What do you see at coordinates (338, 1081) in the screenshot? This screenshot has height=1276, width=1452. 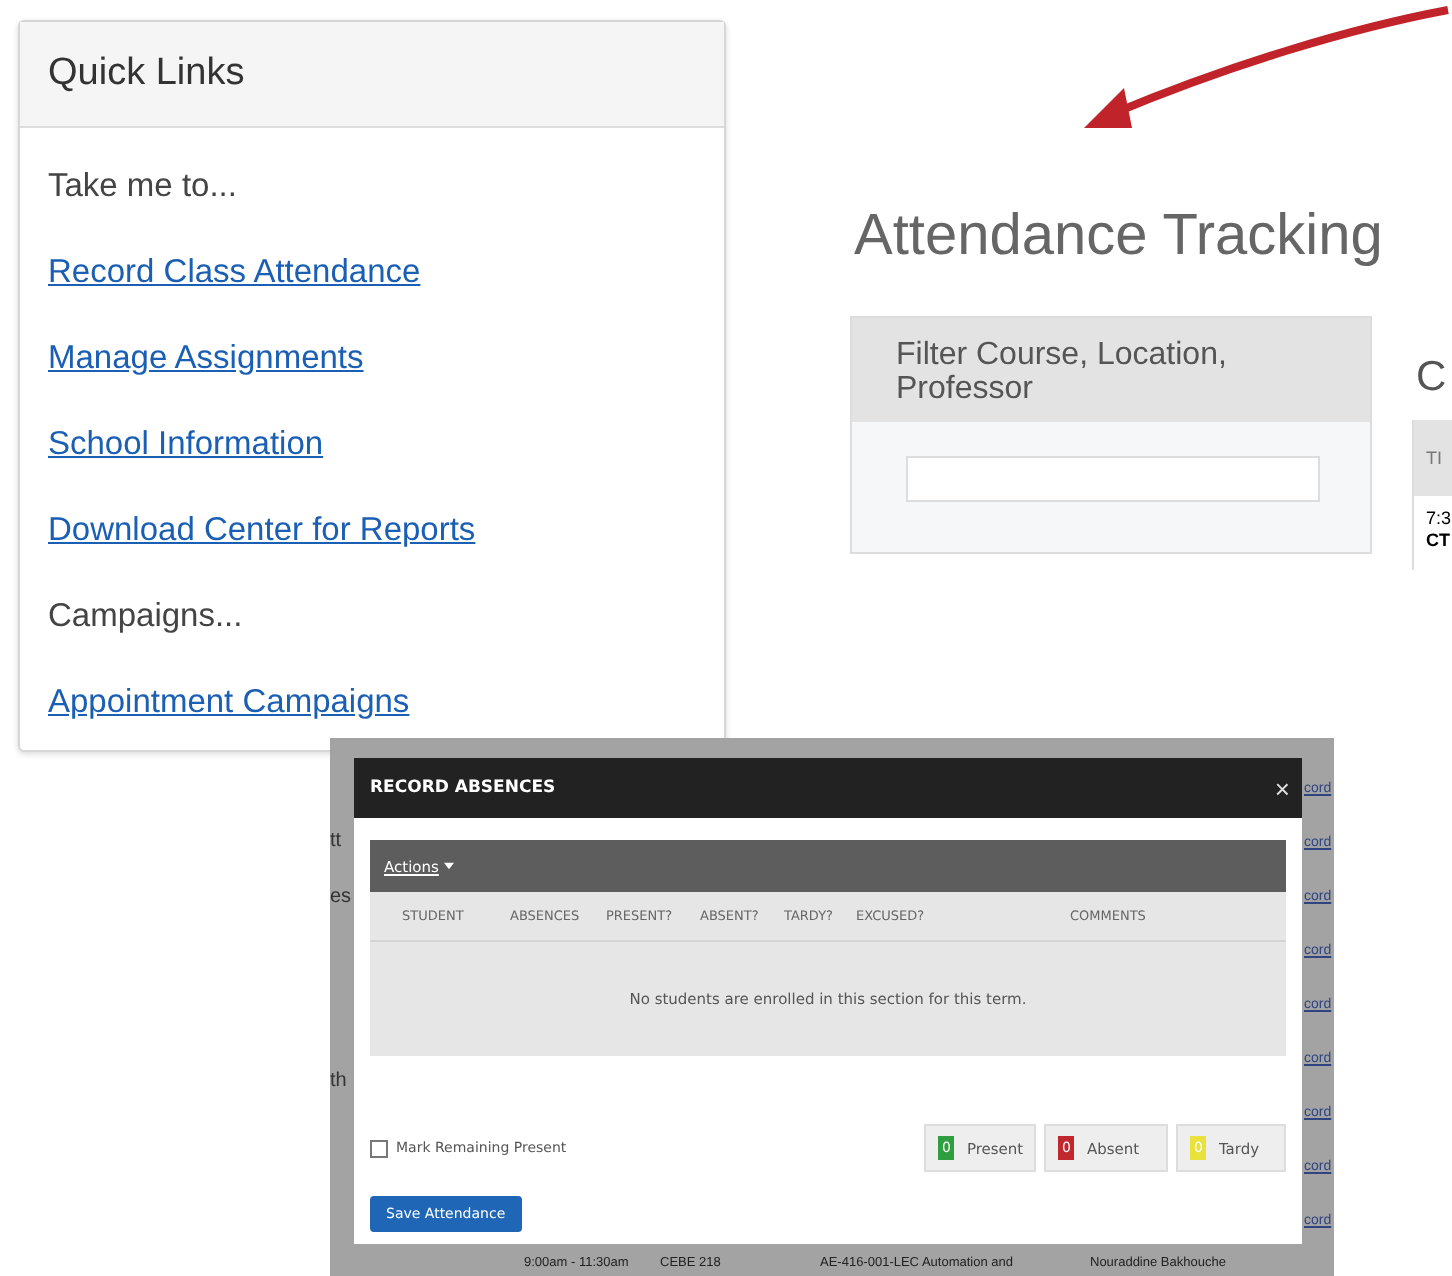 I see `page-text: th` at bounding box center [338, 1081].